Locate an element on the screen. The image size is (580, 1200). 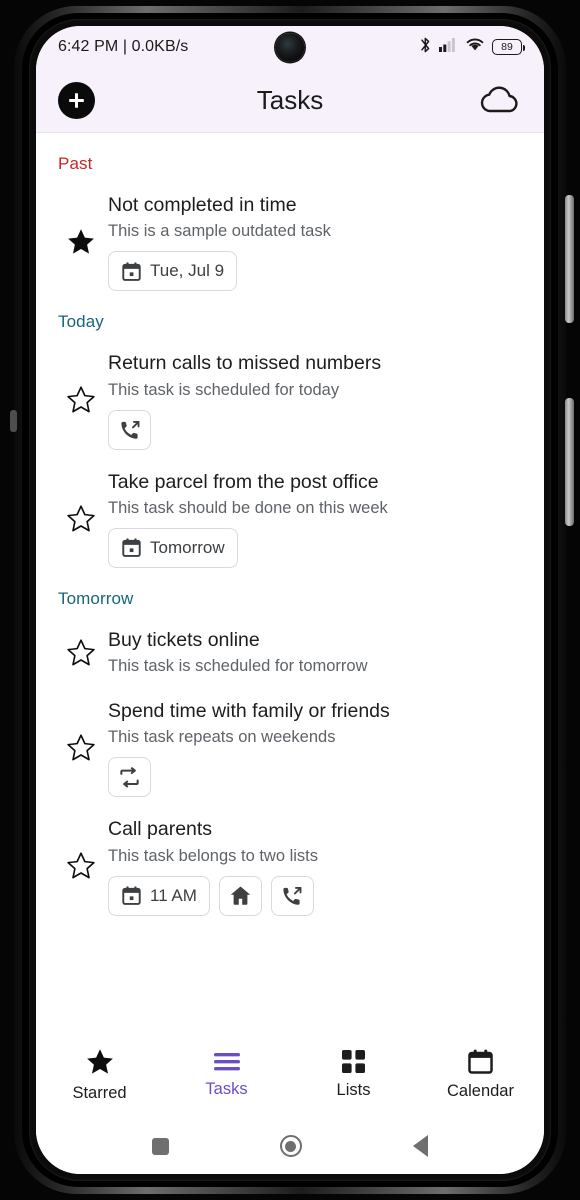
task-chip-label: 11 AM is located at coordinates (173, 895).